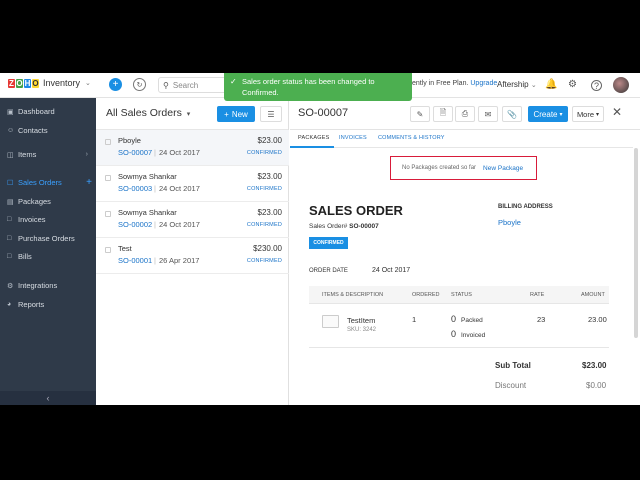 Image resolution: width=640 pixels, height=480 pixels. What do you see at coordinates (391, 270) in the screenshot?
I see `order-date-value: 24 Oct 2017` at bounding box center [391, 270].